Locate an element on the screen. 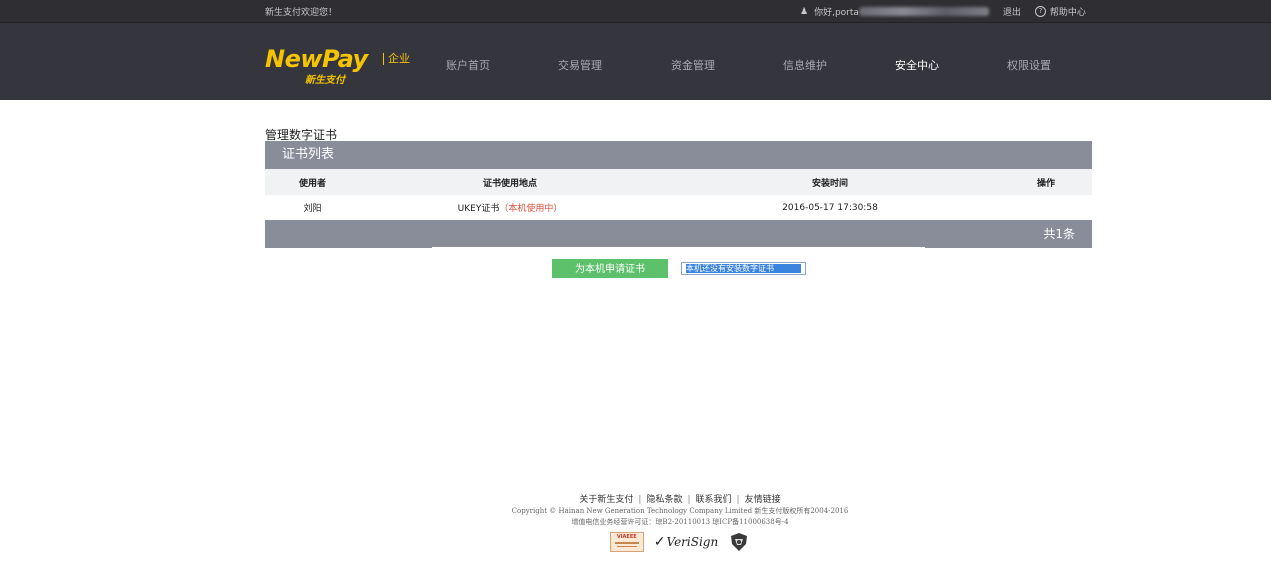 This screenshot has height=576, width=1271. footer-link-privacy: 隐私条款 is located at coordinates (664, 500).